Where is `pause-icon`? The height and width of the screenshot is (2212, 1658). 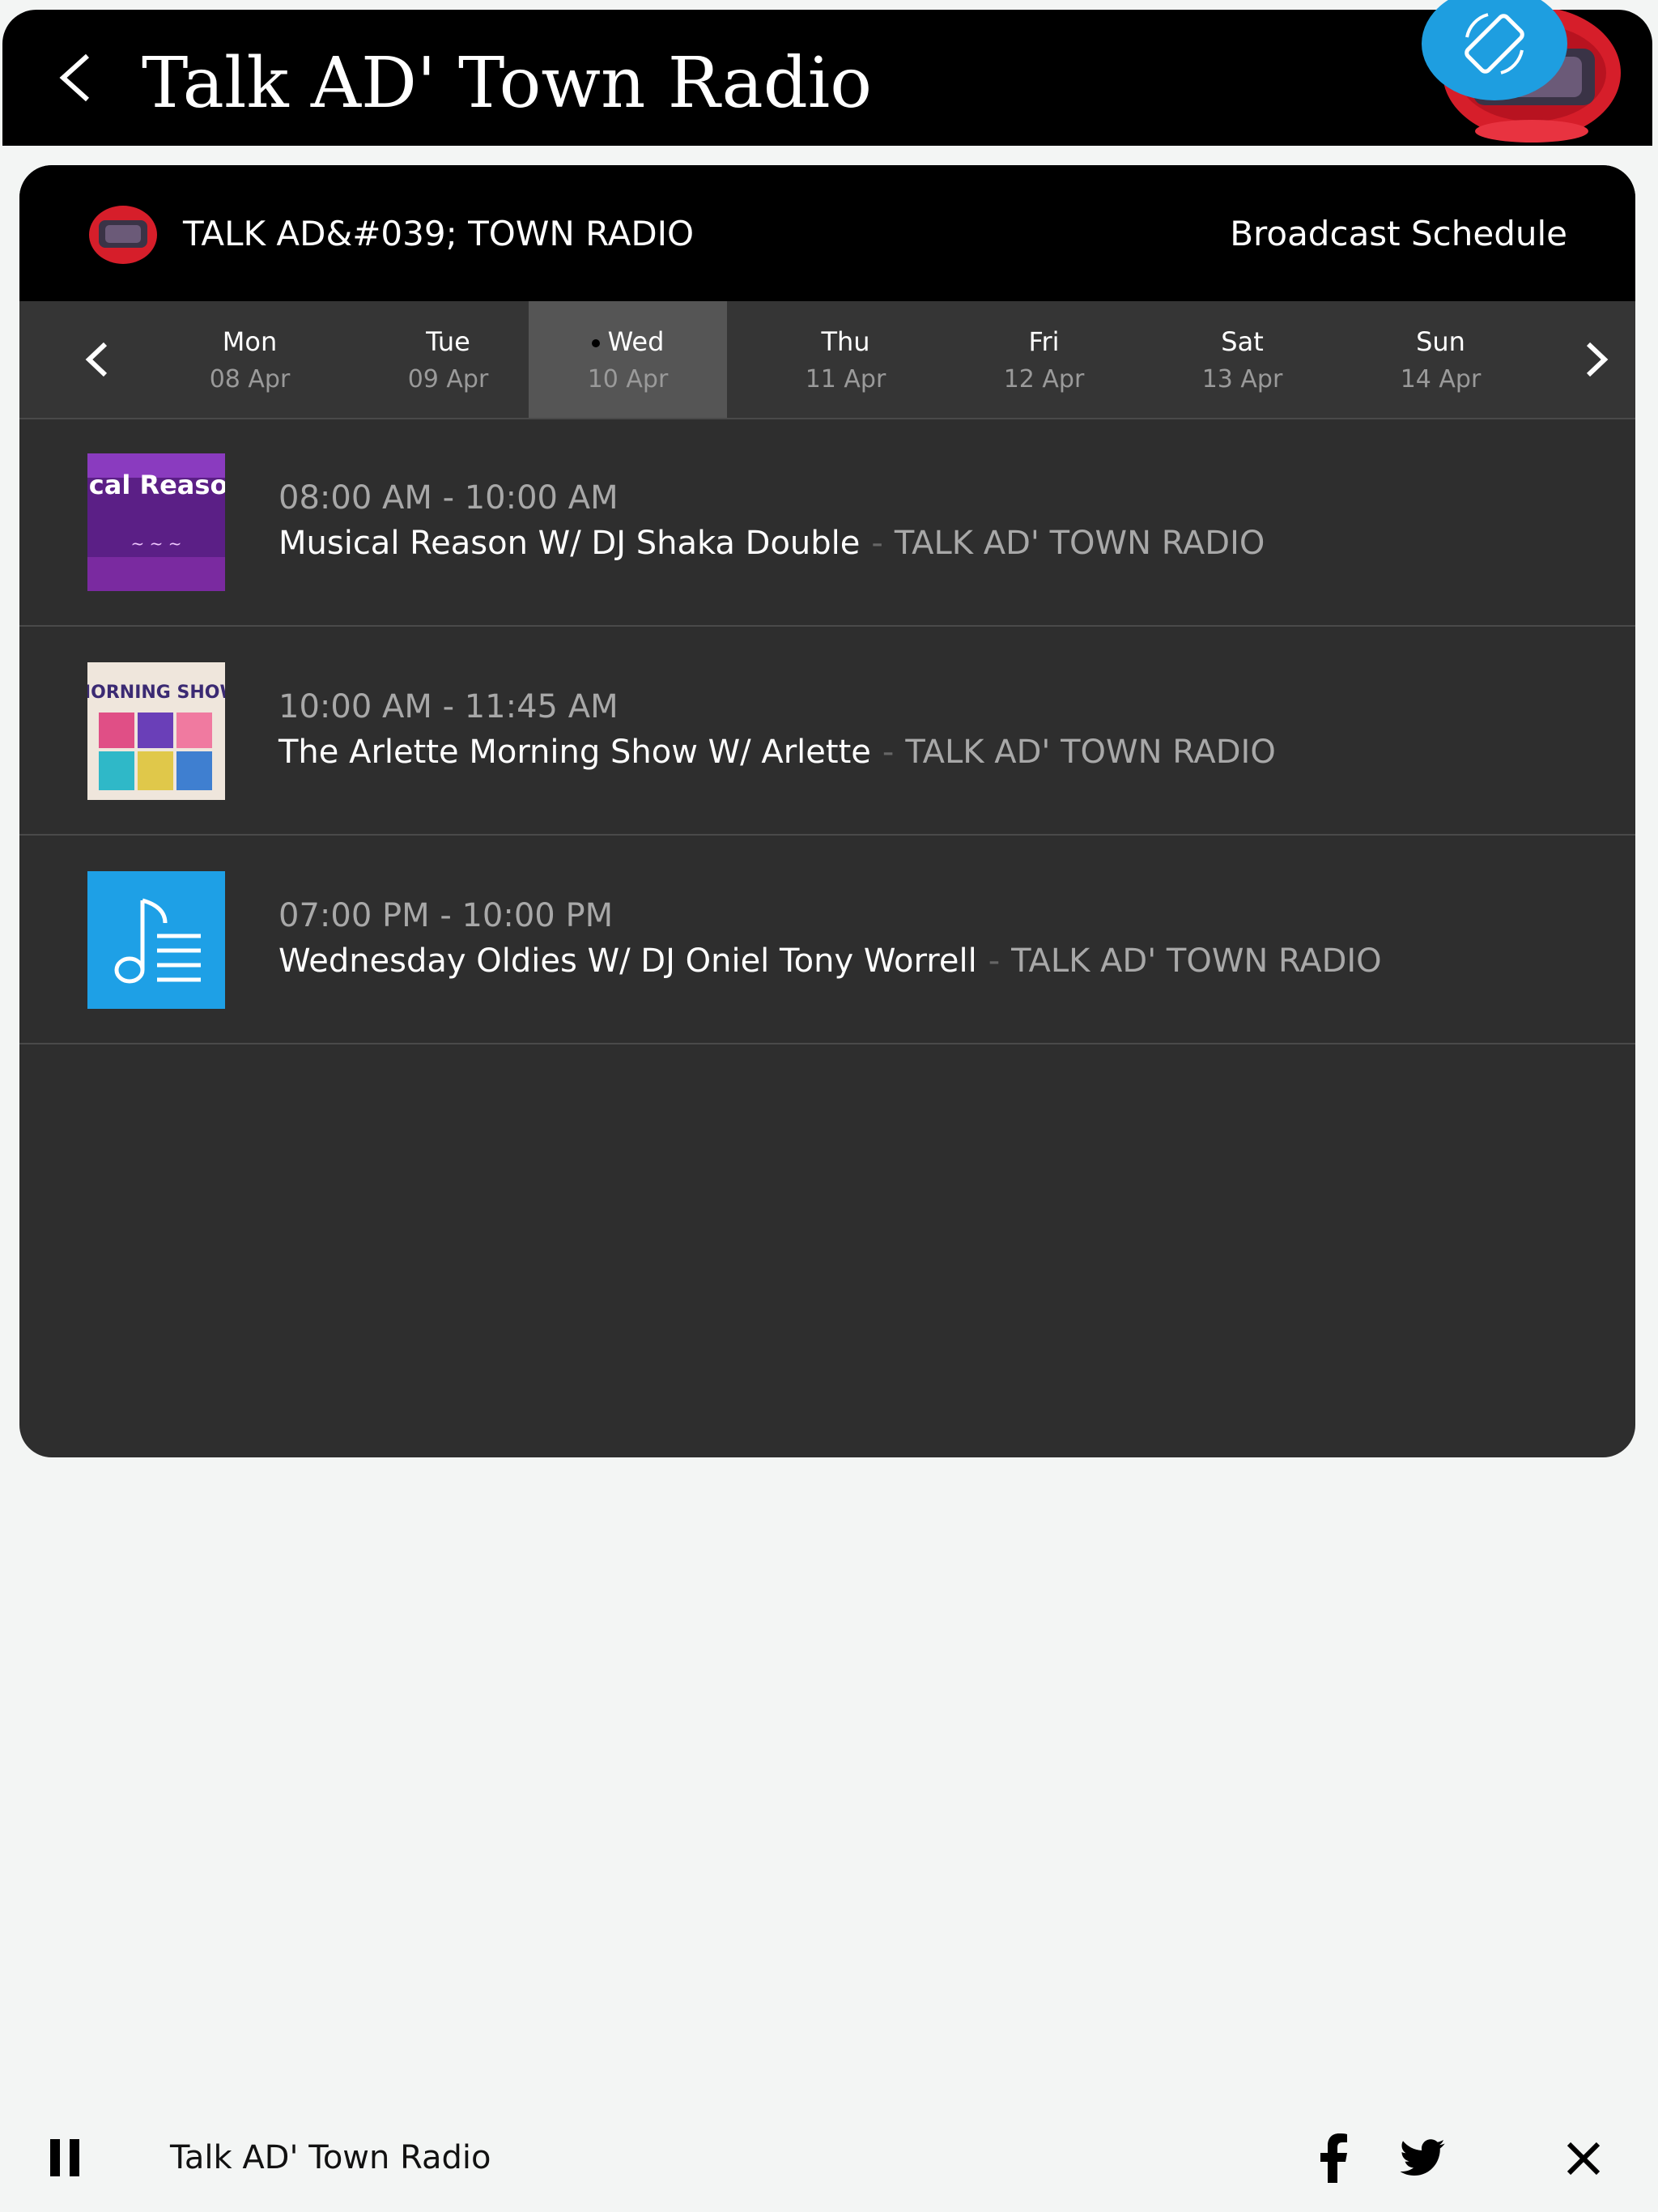
pause-icon is located at coordinates (64, 2157).